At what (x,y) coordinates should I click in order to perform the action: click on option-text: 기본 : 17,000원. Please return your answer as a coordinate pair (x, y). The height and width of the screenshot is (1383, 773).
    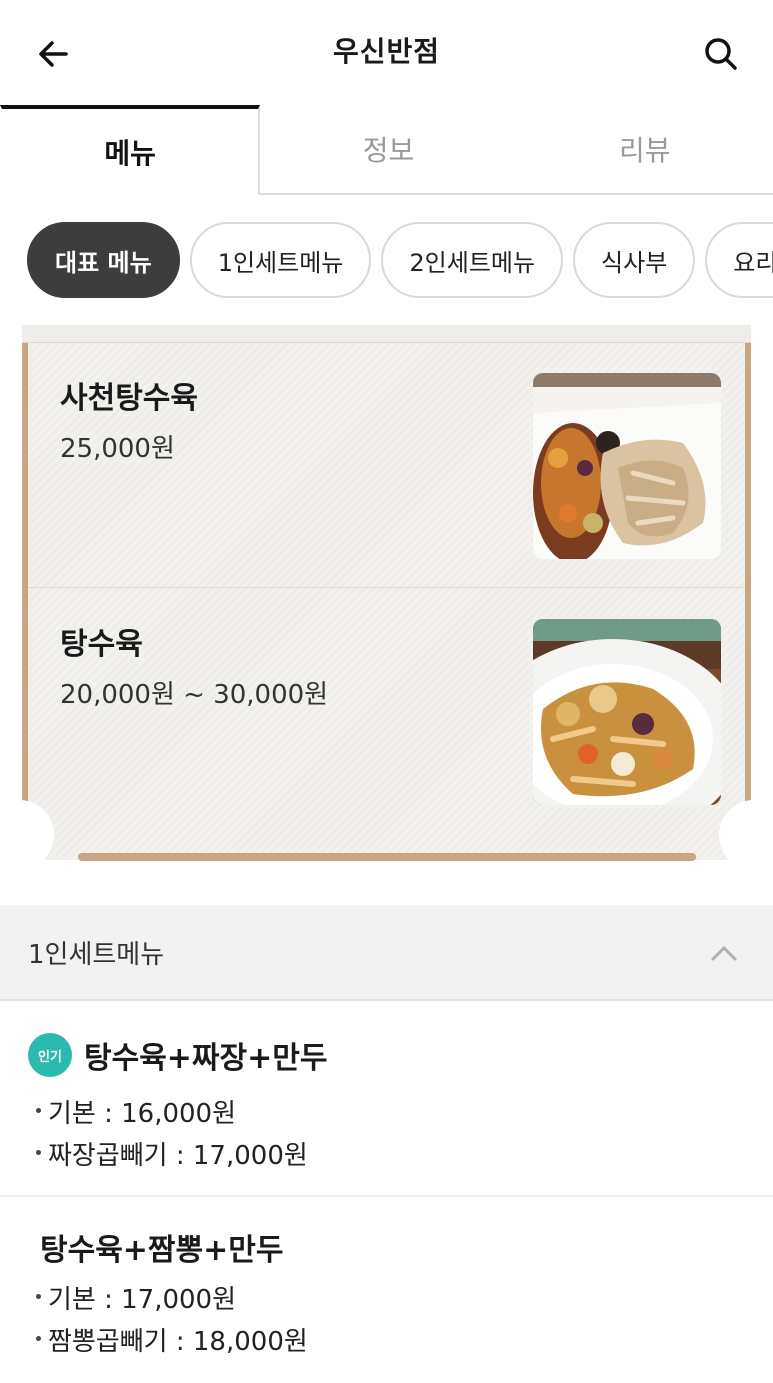
    Looking at the image, I should click on (142, 1300).